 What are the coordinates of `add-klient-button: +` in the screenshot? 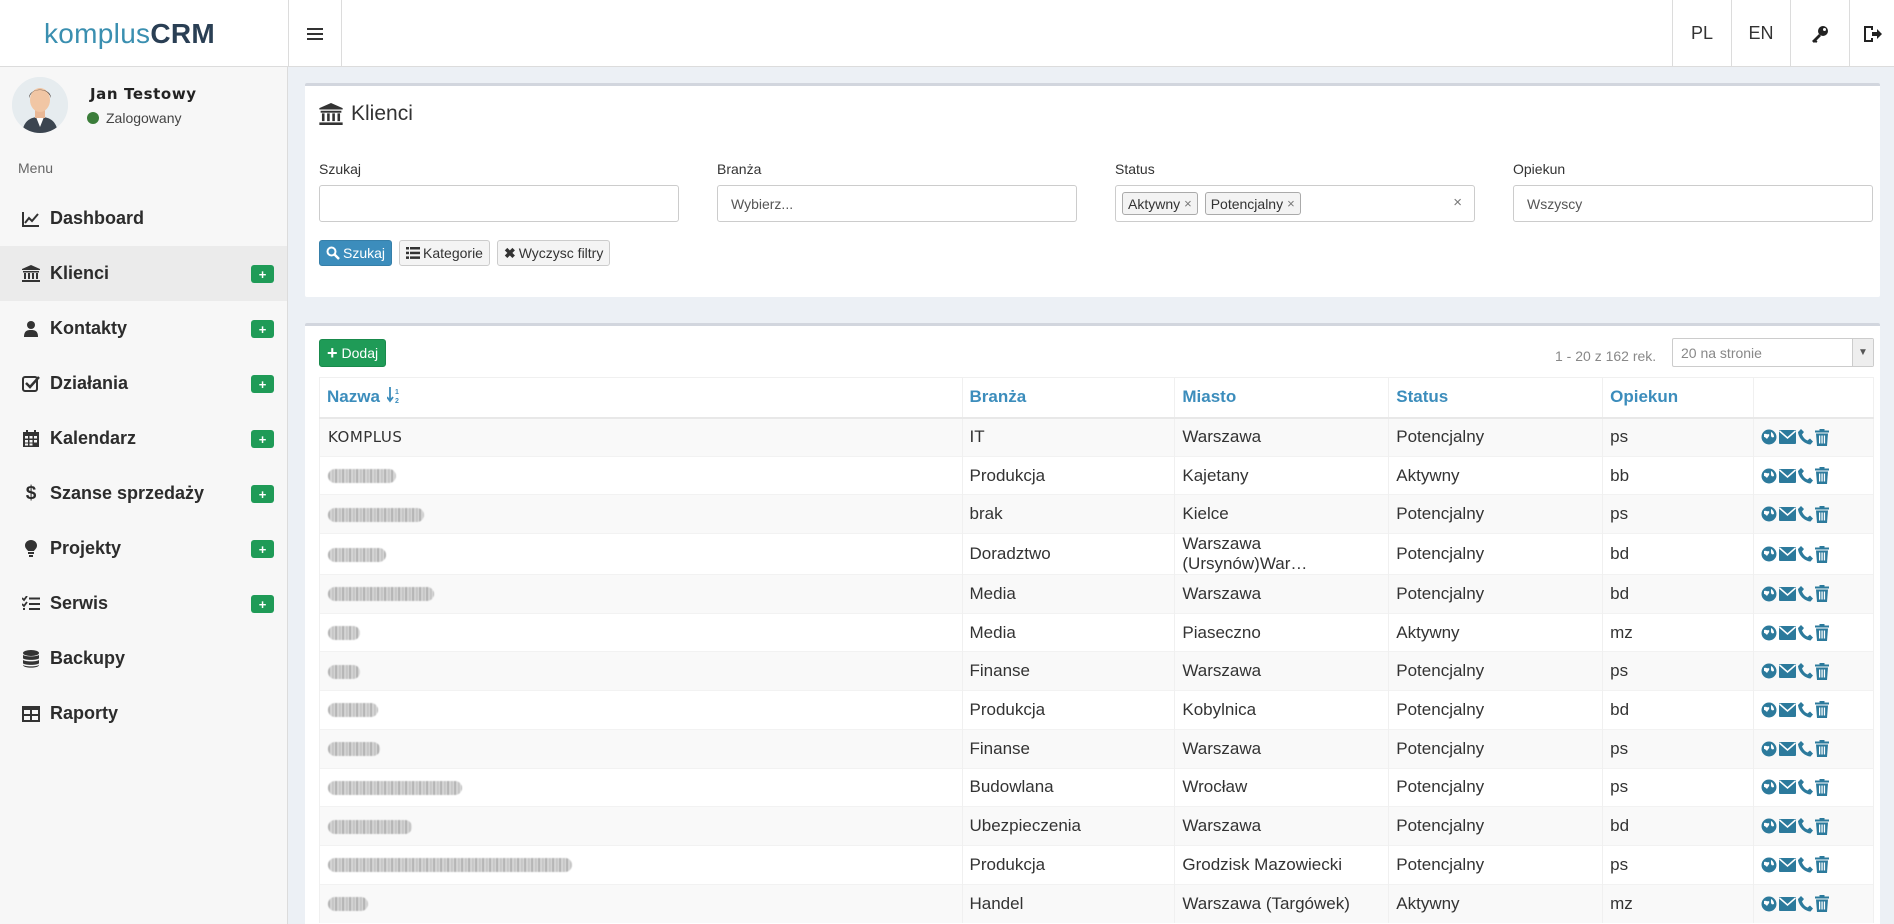 It's located at (262, 274).